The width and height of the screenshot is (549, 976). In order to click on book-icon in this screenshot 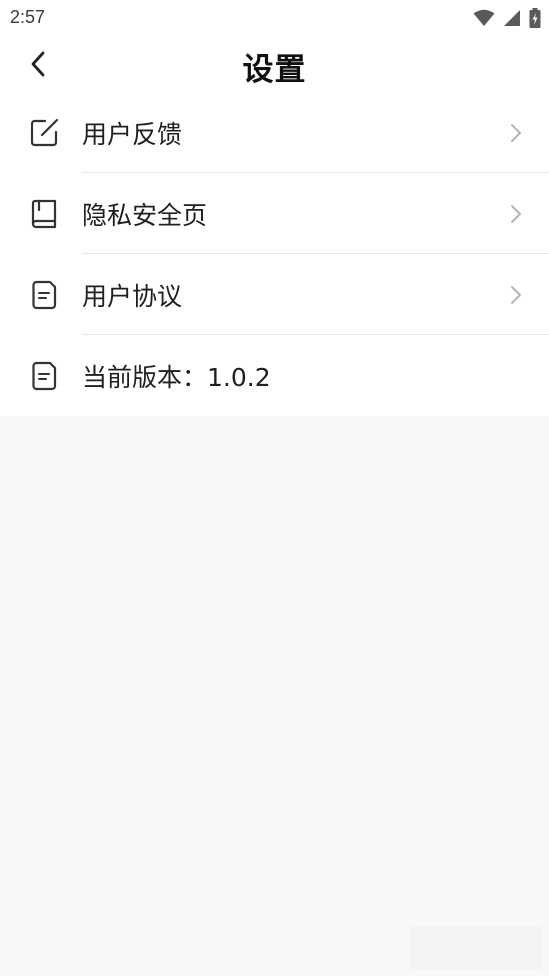, I will do `click(44, 214)`.